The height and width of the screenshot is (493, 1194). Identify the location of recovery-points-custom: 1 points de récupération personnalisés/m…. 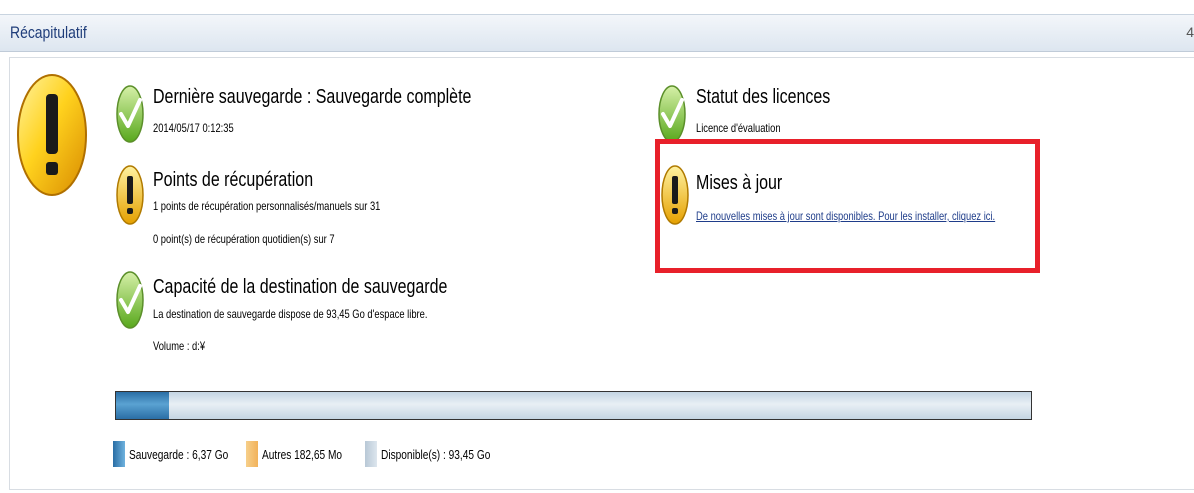
(267, 206).